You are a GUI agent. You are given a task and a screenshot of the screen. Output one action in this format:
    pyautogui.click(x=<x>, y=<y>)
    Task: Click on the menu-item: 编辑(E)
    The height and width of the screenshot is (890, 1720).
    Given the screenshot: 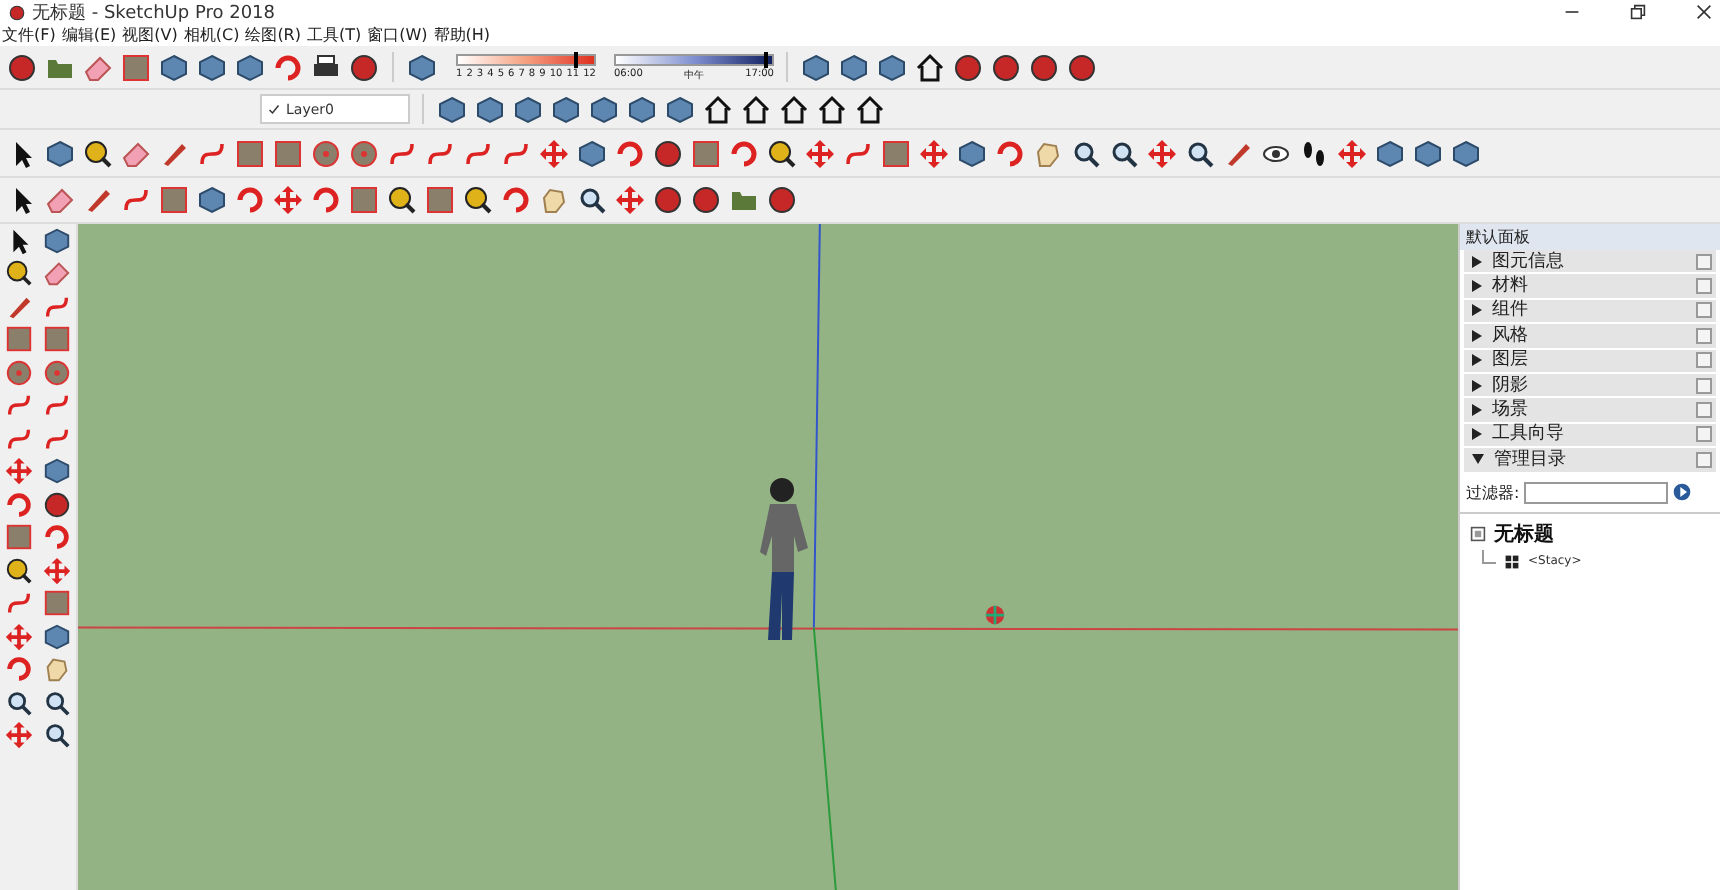 What is the action you would take?
    pyautogui.click(x=89, y=35)
    